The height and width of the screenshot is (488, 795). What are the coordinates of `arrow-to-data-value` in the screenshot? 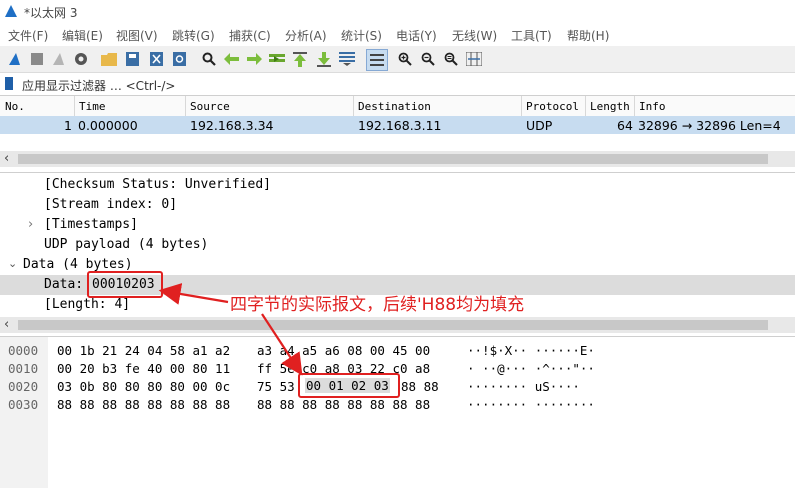 It's located at (193, 294).